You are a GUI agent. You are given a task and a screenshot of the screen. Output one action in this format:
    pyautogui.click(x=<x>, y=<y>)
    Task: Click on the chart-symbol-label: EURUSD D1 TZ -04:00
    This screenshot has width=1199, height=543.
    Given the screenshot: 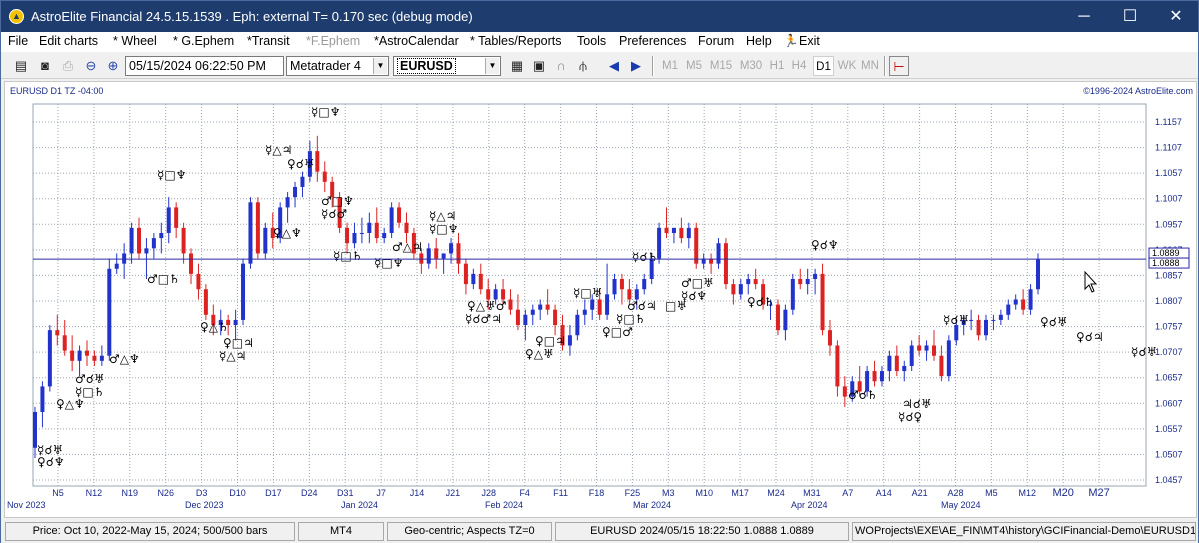 What is the action you would take?
    pyautogui.click(x=56, y=91)
    